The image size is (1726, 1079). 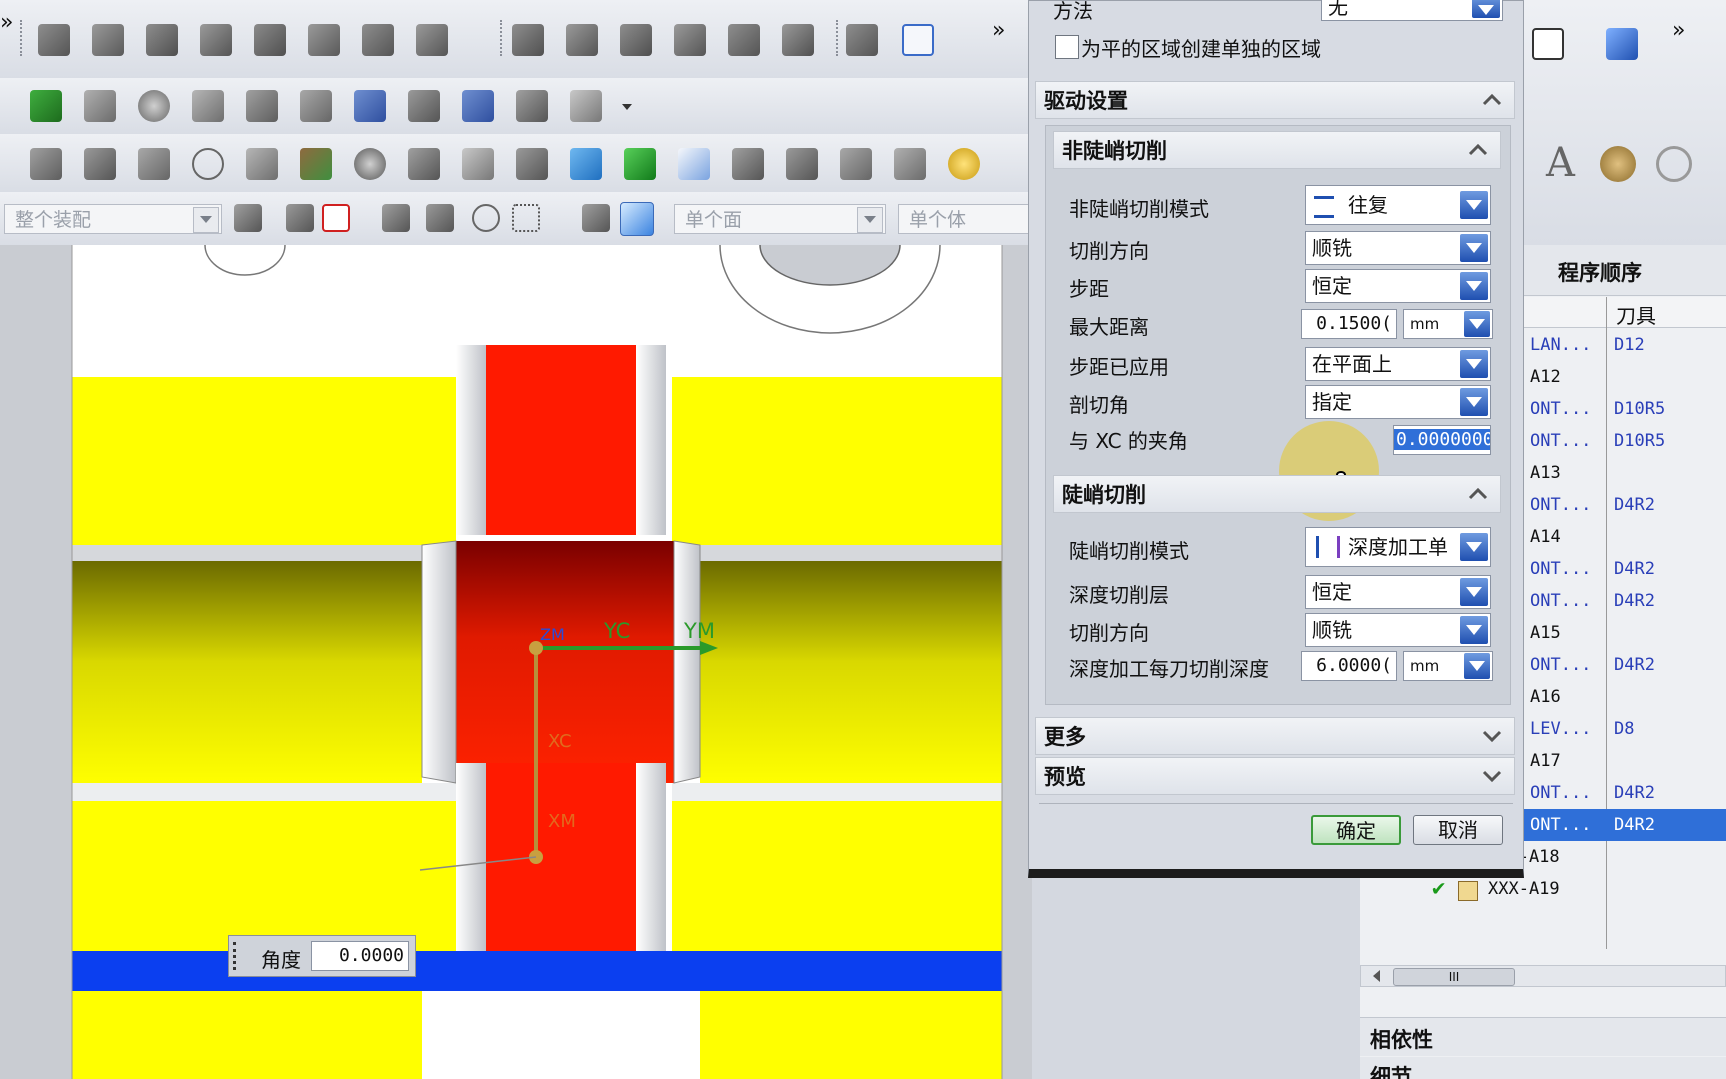 What do you see at coordinates (1560, 163) in the screenshot?
I see `text-a-icon: A` at bounding box center [1560, 163].